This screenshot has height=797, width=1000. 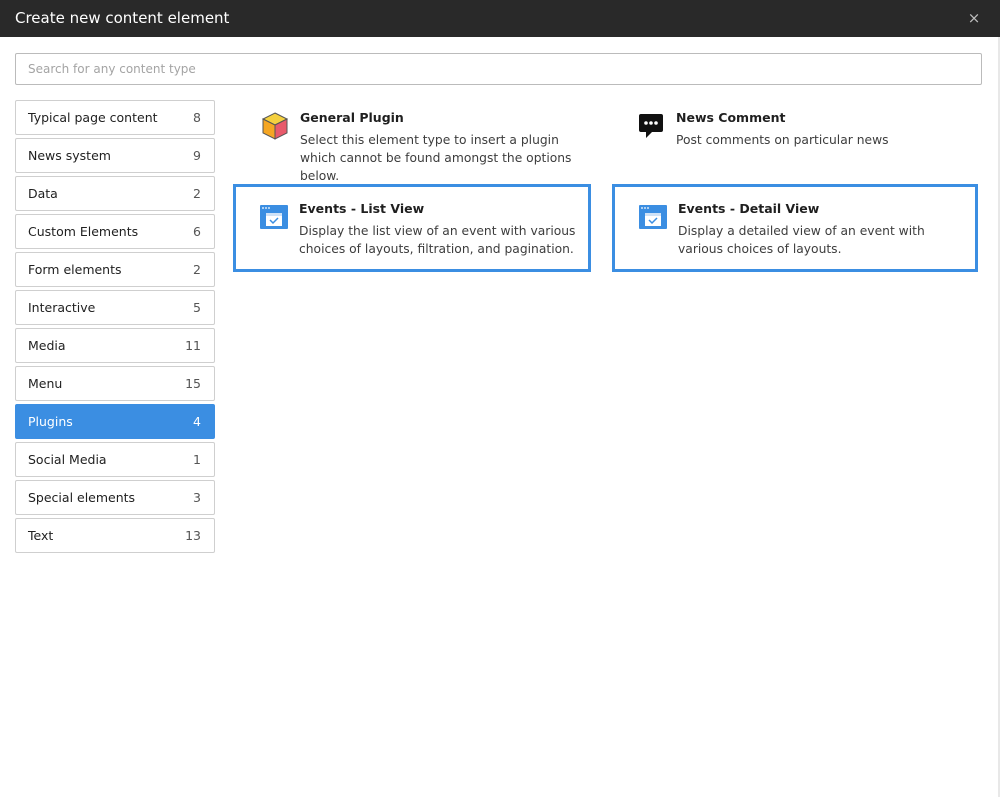 What do you see at coordinates (500, 18) in the screenshot?
I see `modal-header: Create new content element ×` at bounding box center [500, 18].